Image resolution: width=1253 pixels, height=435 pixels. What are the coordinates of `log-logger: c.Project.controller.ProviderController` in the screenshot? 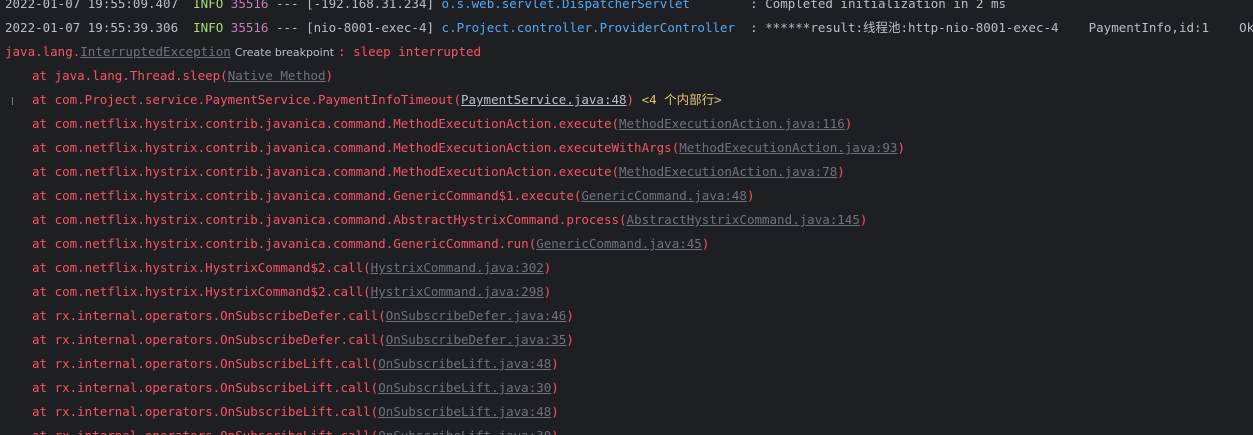 It's located at (588, 27).